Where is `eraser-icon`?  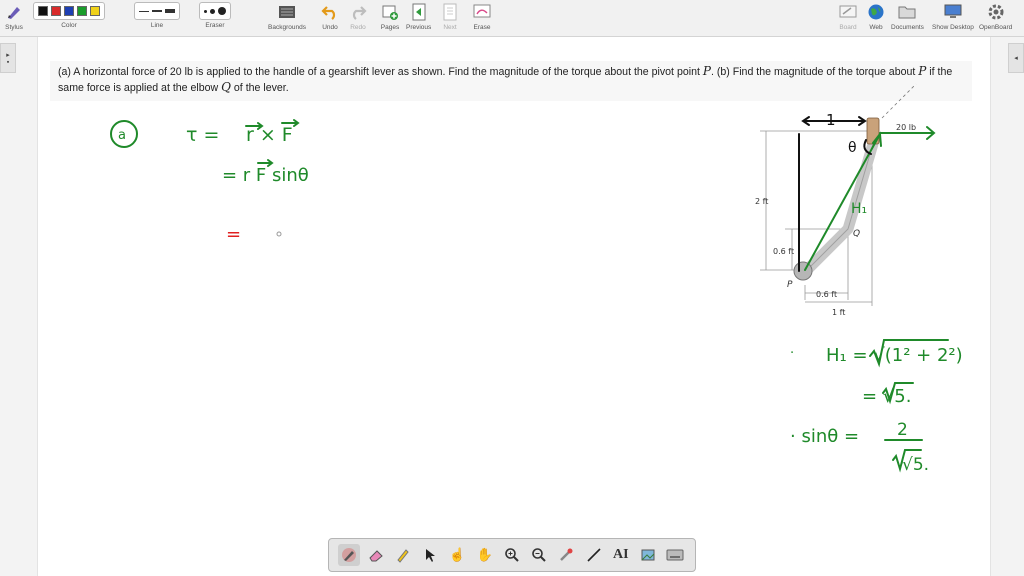
eraser-icon is located at coordinates (376, 556).